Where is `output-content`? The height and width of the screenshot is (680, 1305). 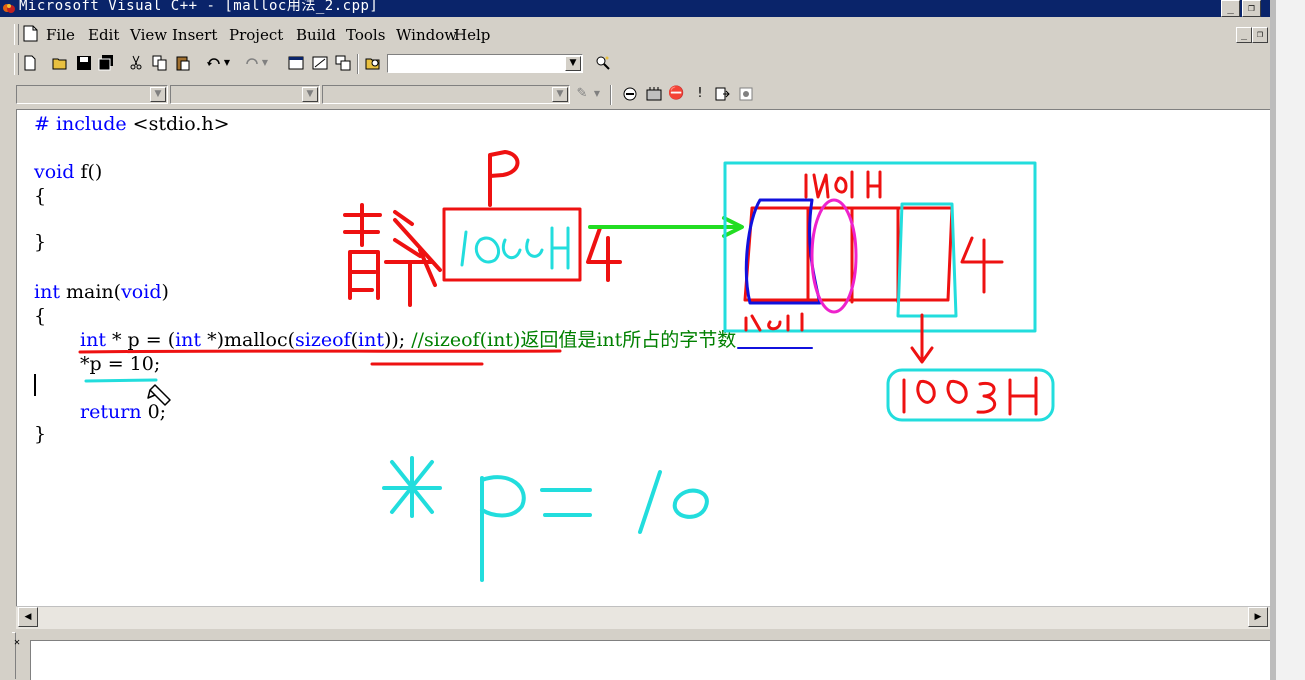
output-content is located at coordinates (650, 660).